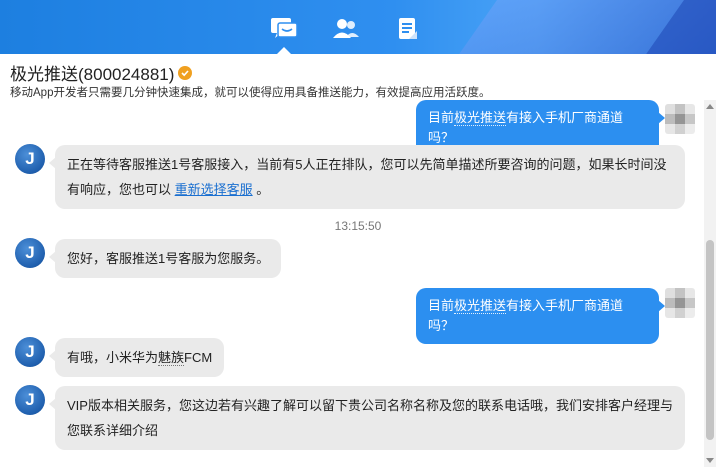 The image size is (716, 467). I want to click on message-outgoing: 目前极光推送有接入手机厂商通道吗？, so click(540, 316).